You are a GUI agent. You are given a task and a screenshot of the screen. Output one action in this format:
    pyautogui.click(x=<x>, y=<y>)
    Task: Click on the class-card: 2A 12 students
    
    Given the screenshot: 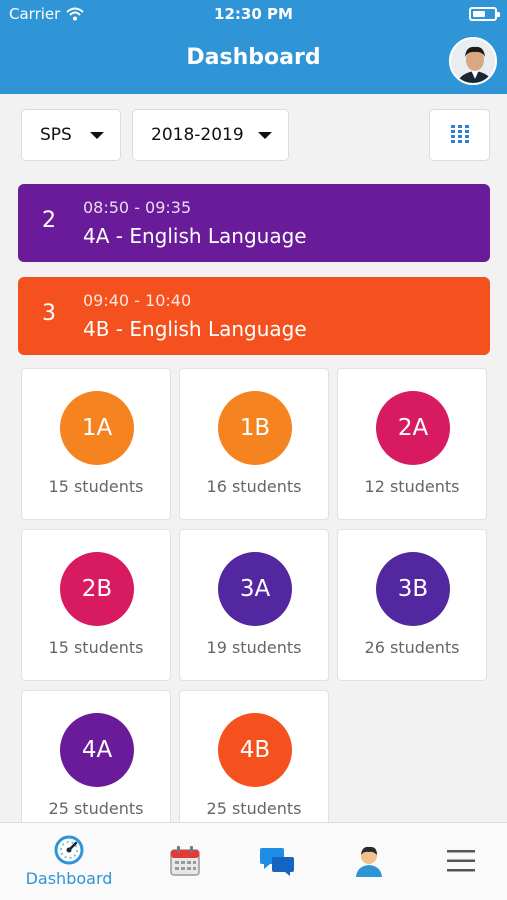 What is the action you would take?
    pyautogui.click(x=412, y=444)
    